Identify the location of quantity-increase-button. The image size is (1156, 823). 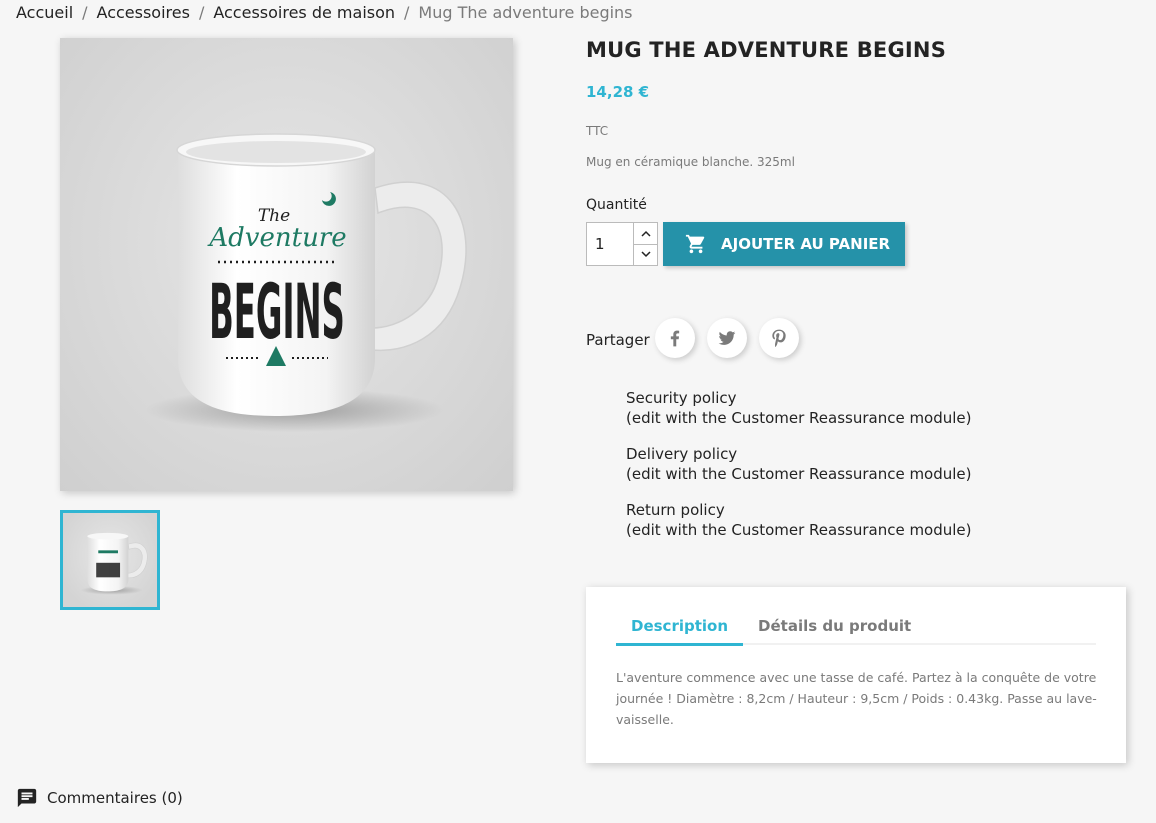
(645, 233).